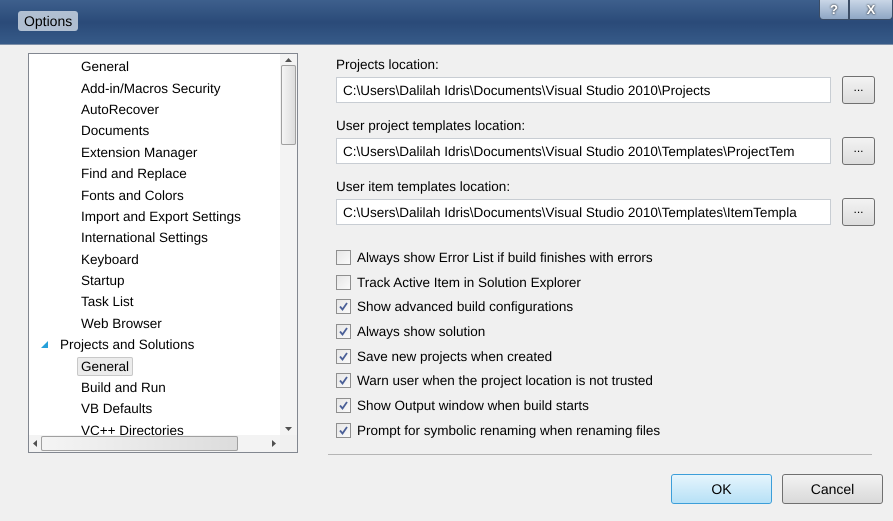 This screenshot has height=521, width=893. Describe the element at coordinates (505, 380) in the screenshot. I see `checkbox-label: Warn user when the project location is not trusted` at that location.